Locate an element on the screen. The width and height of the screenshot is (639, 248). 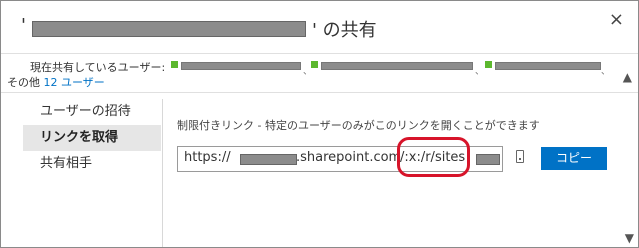
mobile-icon is located at coordinates (520, 156).